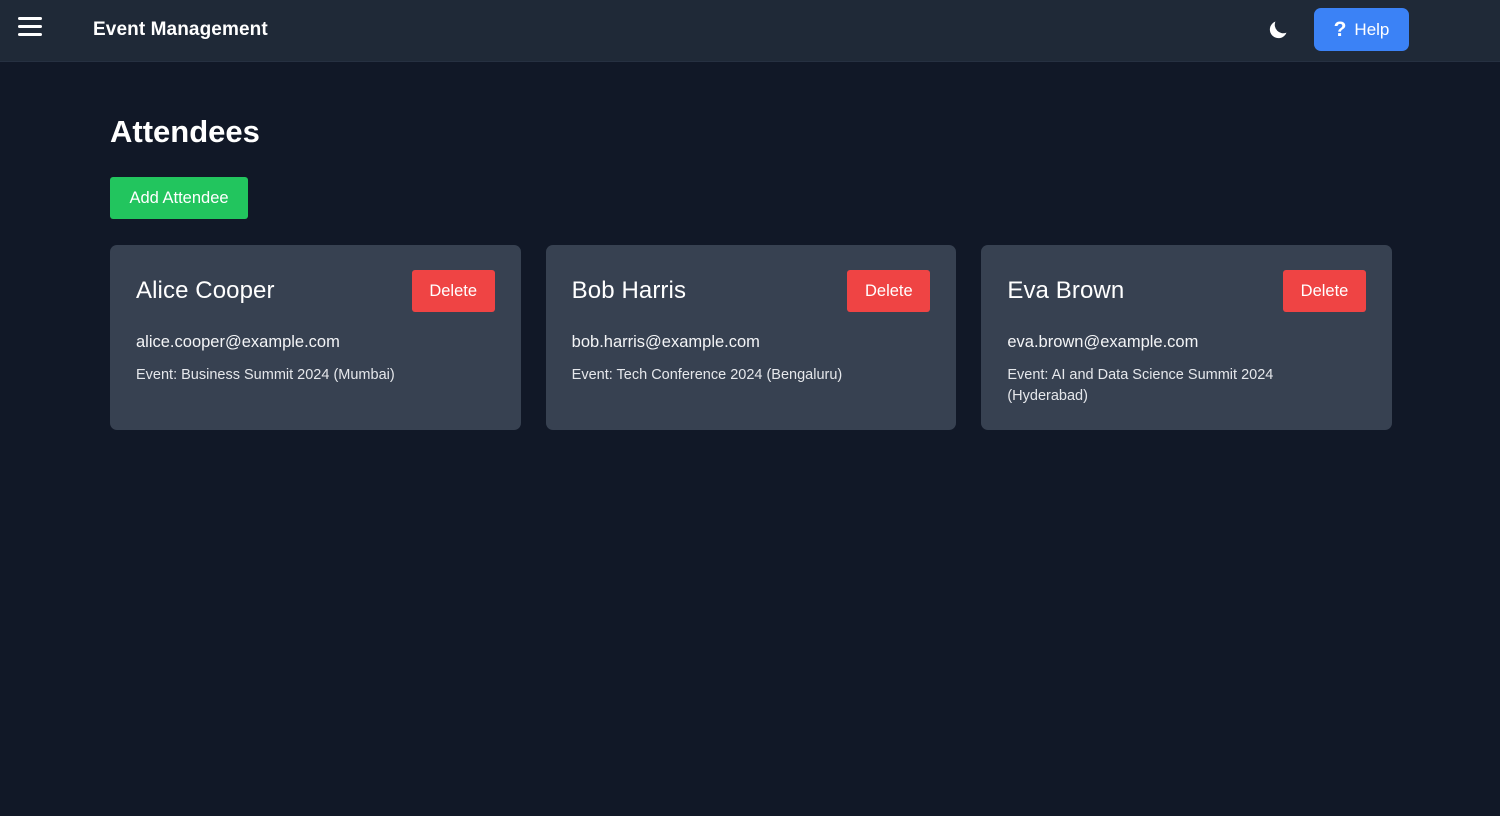 The image size is (1500, 816). Describe the element at coordinates (1372, 29) in the screenshot. I see `help-button-label: Help` at that location.